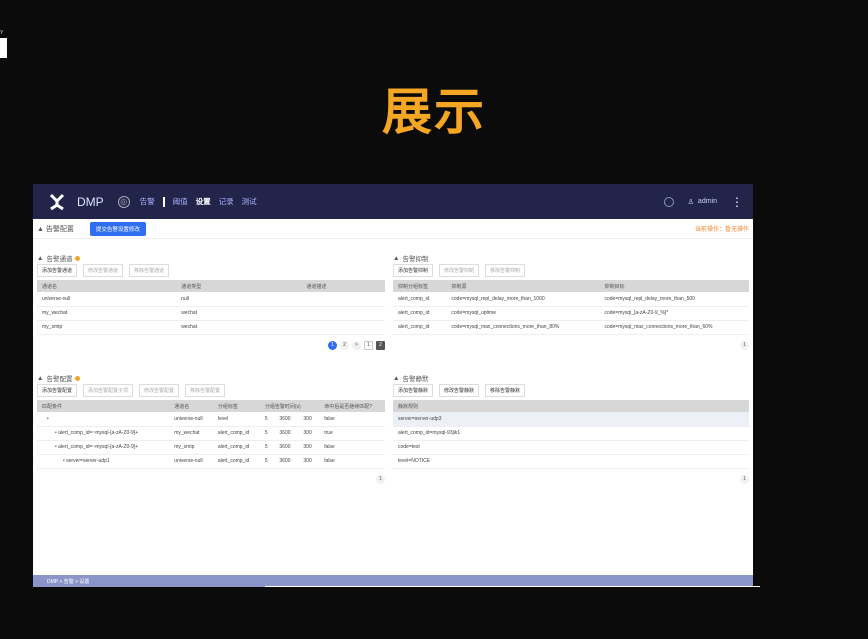 Image resolution: width=868 pixels, height=639 pixels. What do you see at coordinates (57, 270) in the screenshot?
I see `add-channel-button: 添加告警通道` at bounding box center [57, 270].